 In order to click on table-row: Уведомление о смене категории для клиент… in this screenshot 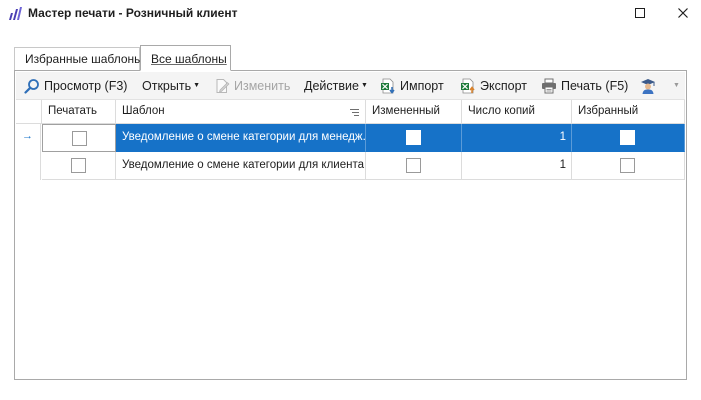, I will do `click(350, 166)`.